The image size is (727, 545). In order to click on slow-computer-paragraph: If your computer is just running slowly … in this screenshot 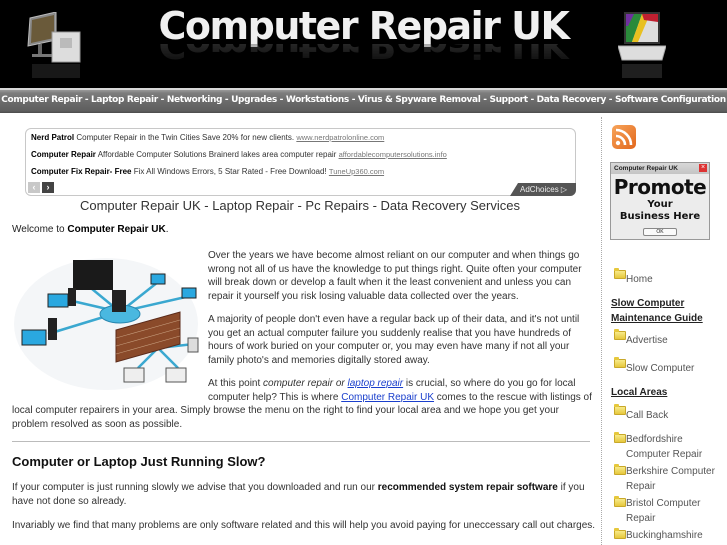, I will do `click(304, 494)`.